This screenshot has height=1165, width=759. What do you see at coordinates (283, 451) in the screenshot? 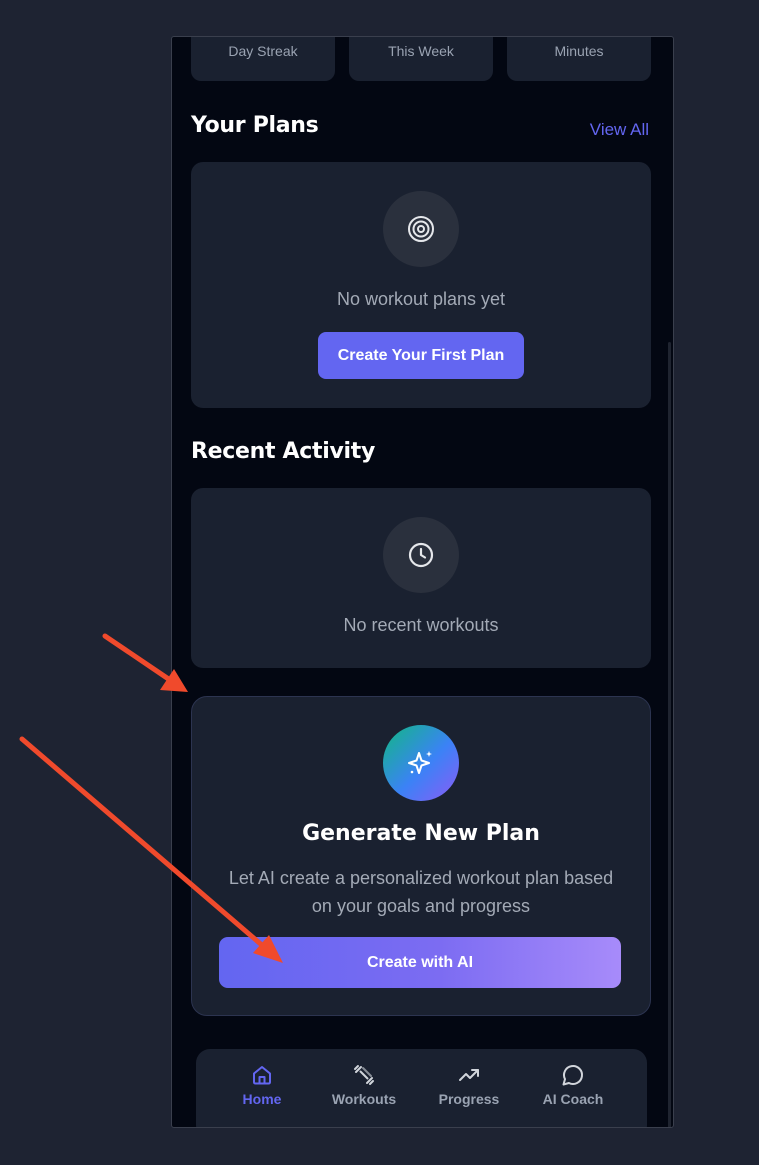
I see `activity-section-title: Recent Activity` at bounding box center [283, 451].